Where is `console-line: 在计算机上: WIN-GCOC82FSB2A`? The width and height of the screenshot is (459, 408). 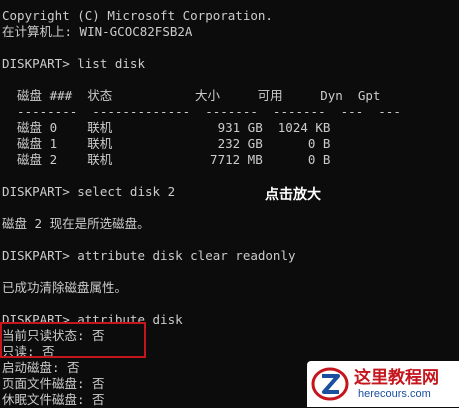
console-line: 在计算机上: WIN-GCOC82FSB2A is located at coordinates (97, 31).